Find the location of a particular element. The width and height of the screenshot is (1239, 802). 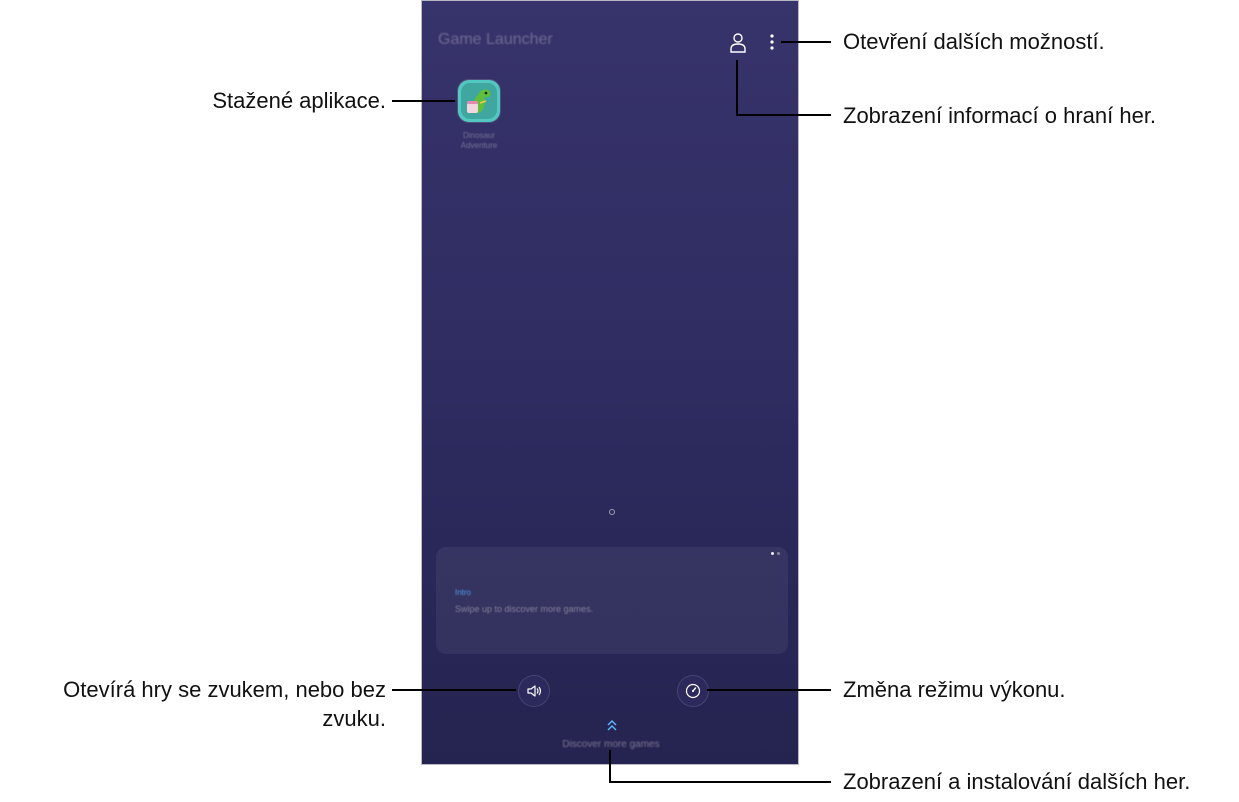

leader-game-info is located at coordinates (783, 88).